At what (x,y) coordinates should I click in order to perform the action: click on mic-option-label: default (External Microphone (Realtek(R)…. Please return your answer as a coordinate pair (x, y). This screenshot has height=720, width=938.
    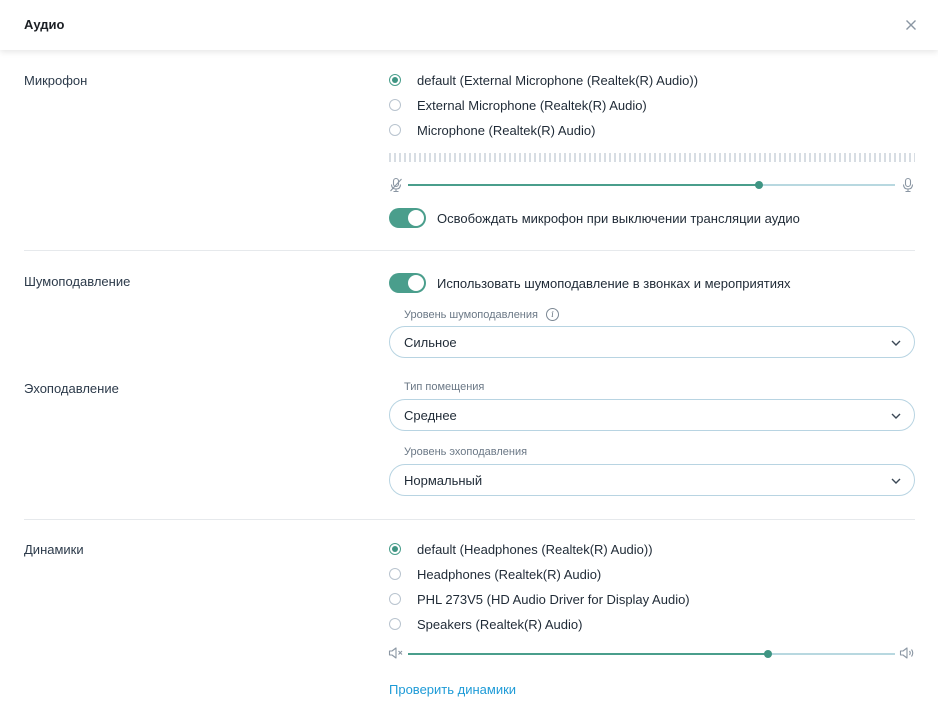
    Looking at the image, I should click on (558, 80).